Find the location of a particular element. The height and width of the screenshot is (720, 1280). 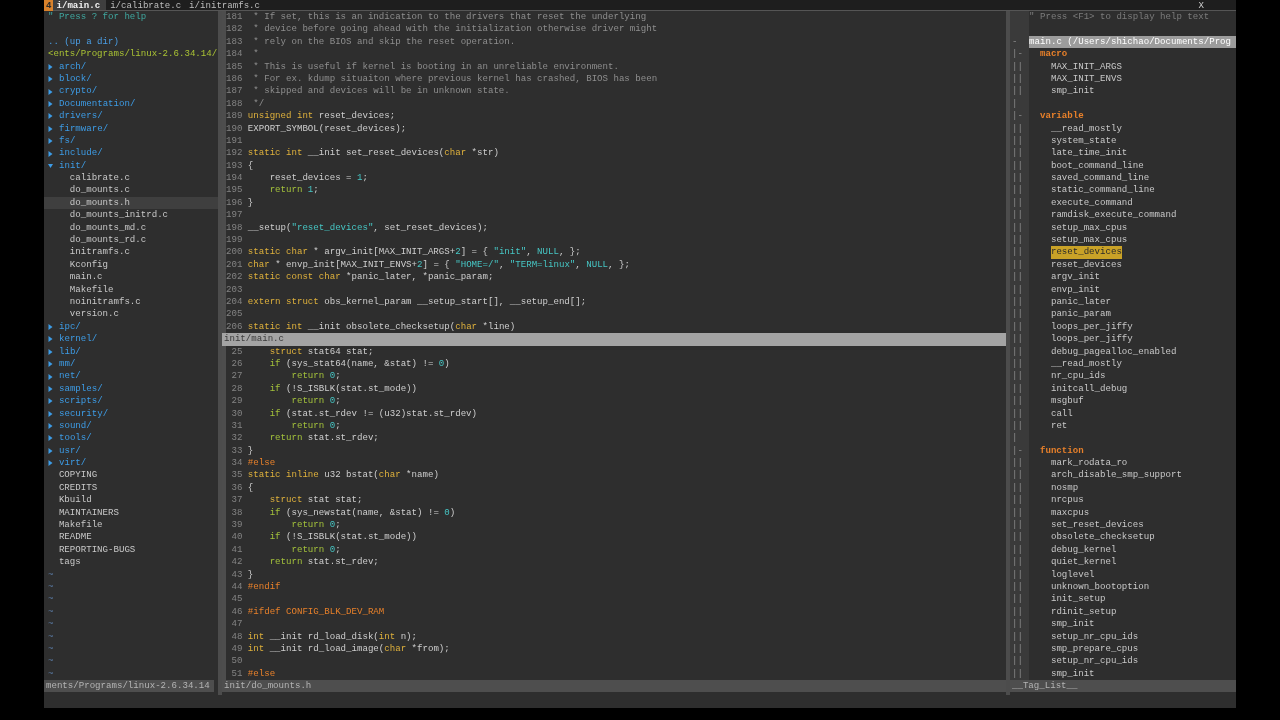

tab: 4 i/main.c is located at coordinates (75, 5).